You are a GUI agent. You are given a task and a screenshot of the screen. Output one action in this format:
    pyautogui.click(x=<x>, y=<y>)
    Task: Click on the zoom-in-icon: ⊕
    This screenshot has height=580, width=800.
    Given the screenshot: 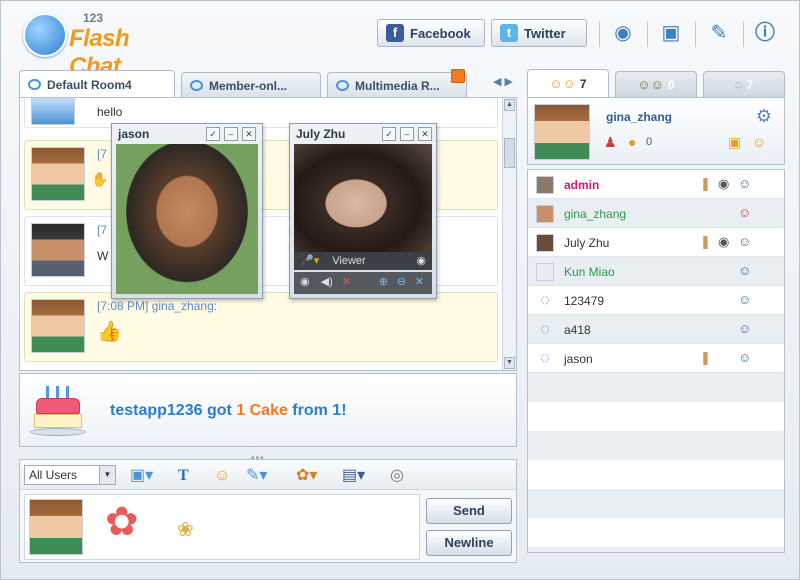 What is the action you would take?
    pyautogui.click(x=383, y=281)
    